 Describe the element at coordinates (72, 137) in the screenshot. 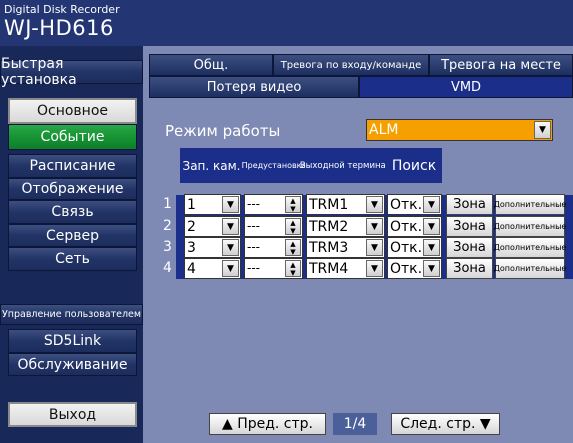

I see `sidebar-item-event: Событие` at that location.